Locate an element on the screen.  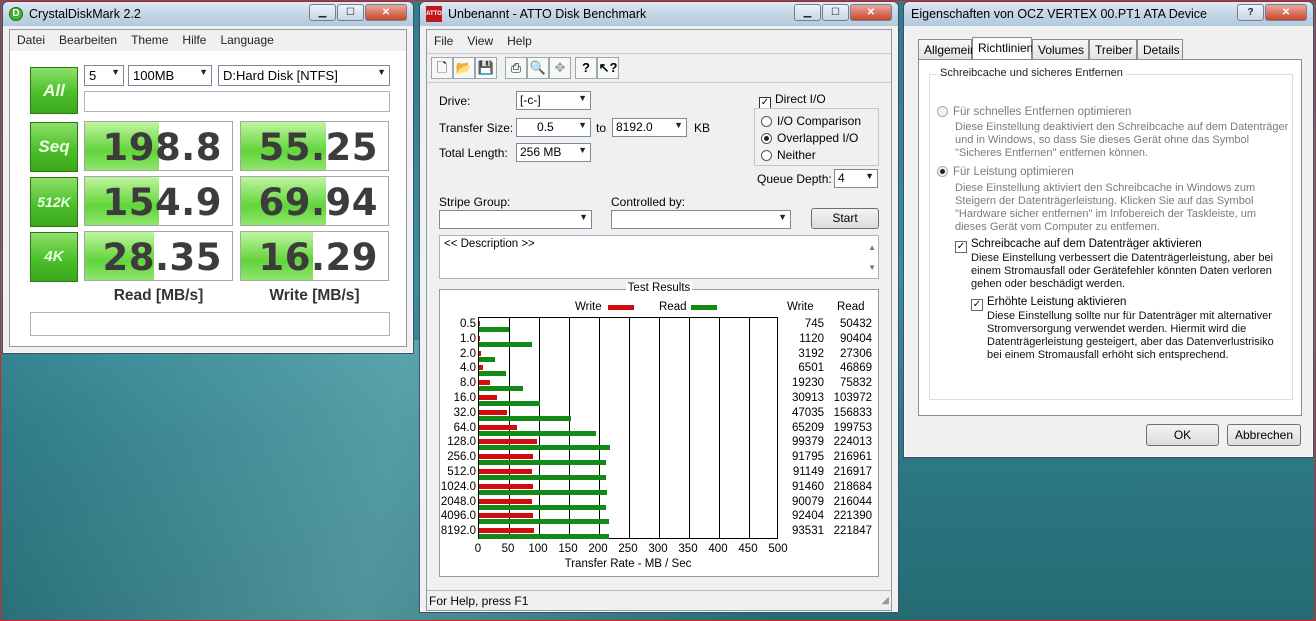
drive-value: [-c-] is located at coordinates (530, 100).